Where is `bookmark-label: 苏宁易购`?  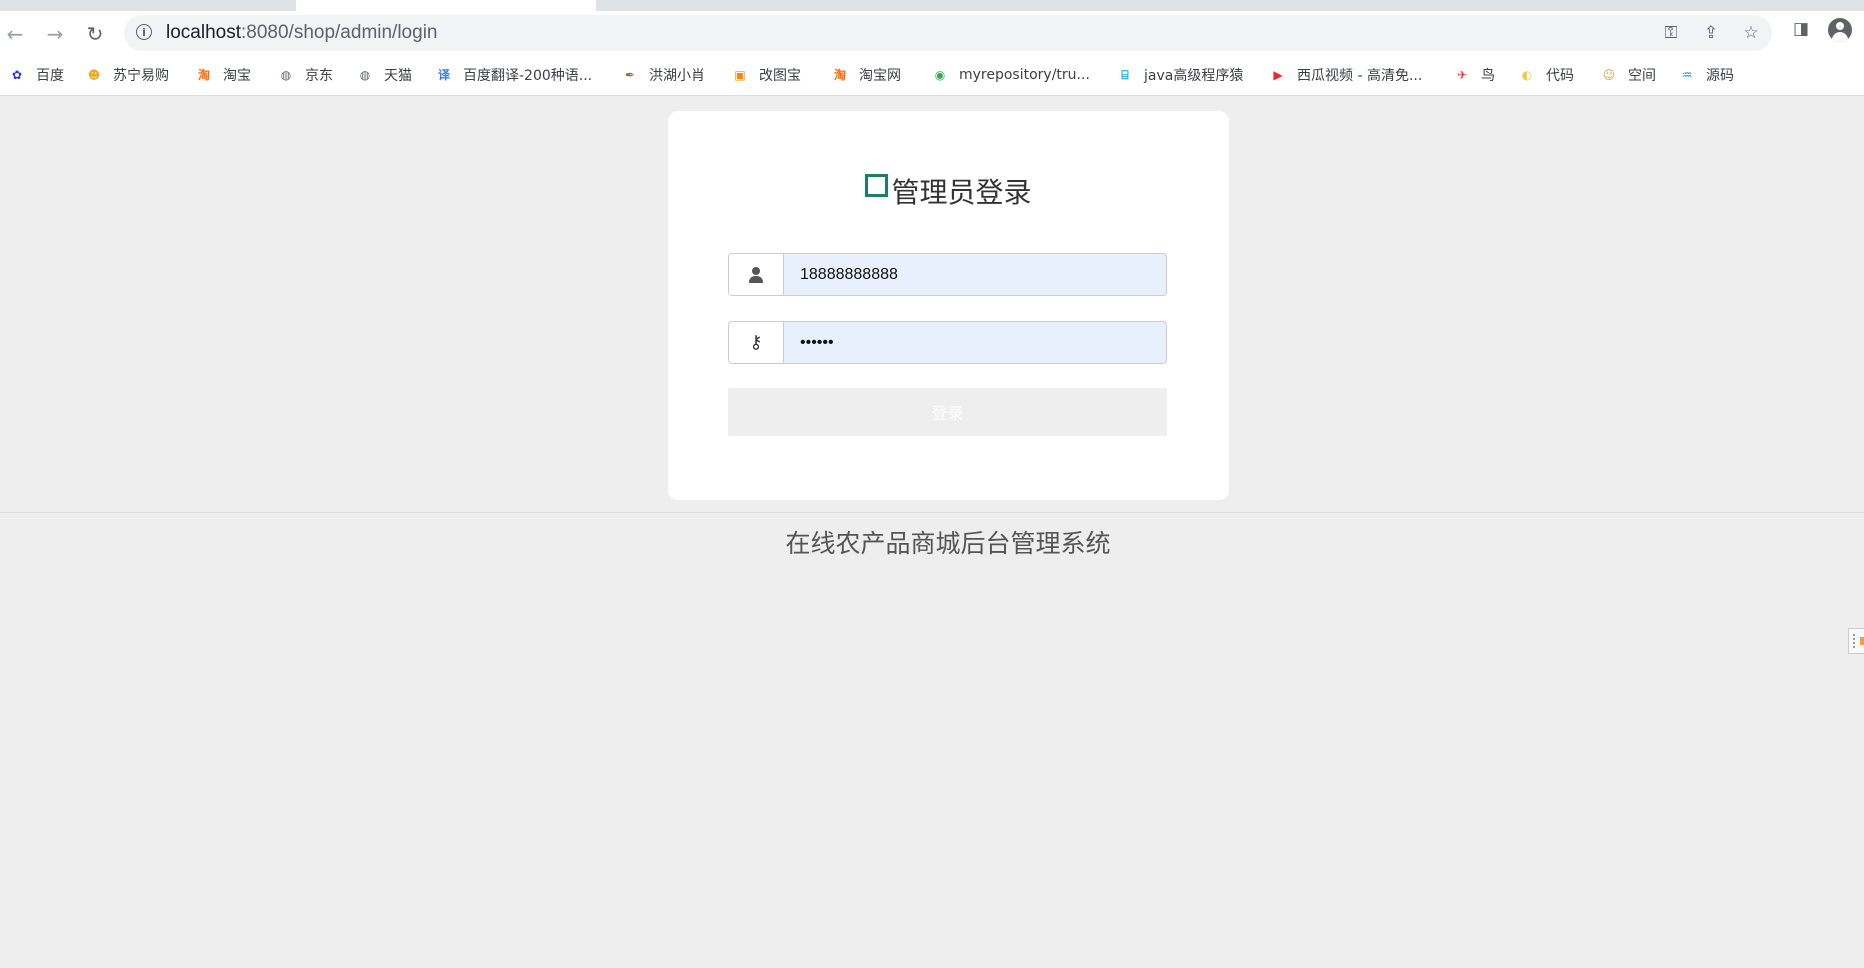
bookmark-label: 苏宁易购 is located at coordinates (141, 76).